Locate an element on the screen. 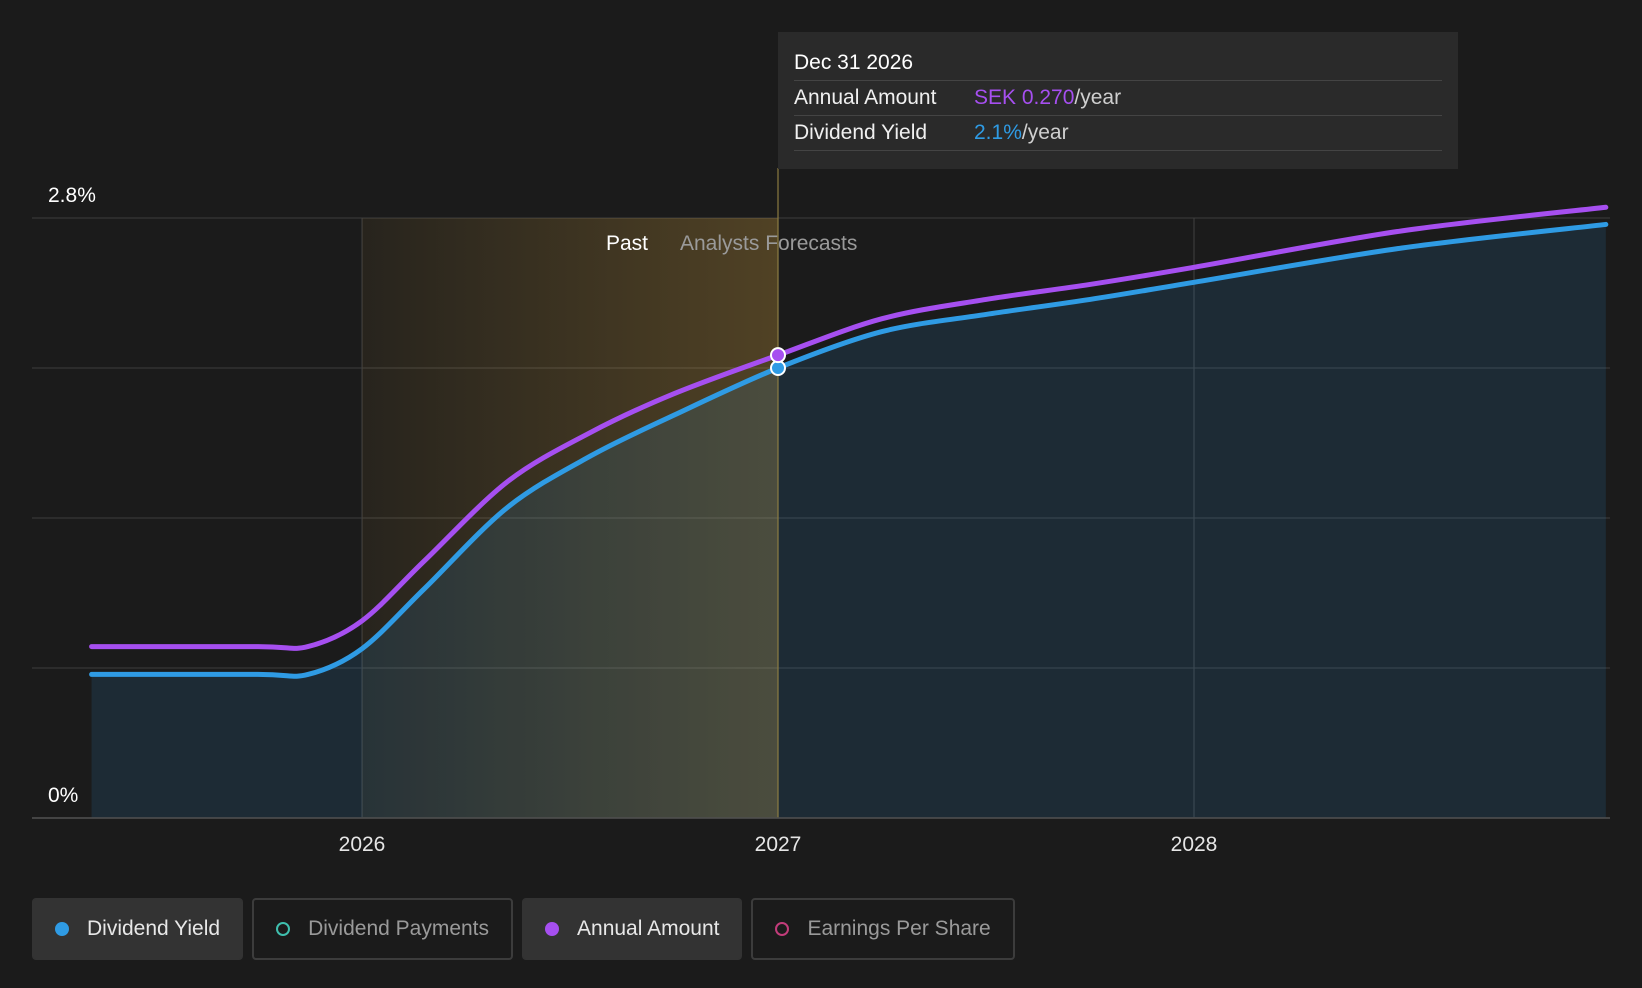 The image size is (1642, 988). legend-dividend-yield-button: Dividend Yield is located at coordinates (138, 929).